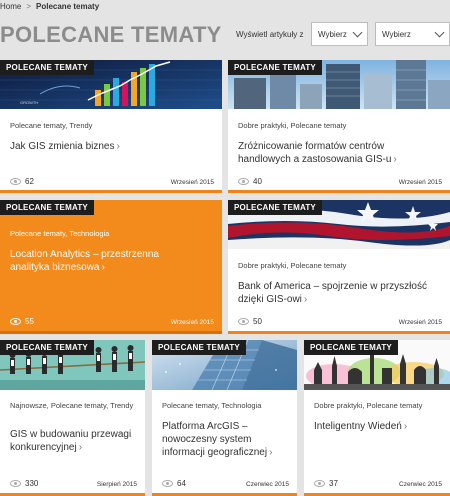  Describe the element at coordinates (250, 181) in the screenshot. I see `view-count: 40` at that location.